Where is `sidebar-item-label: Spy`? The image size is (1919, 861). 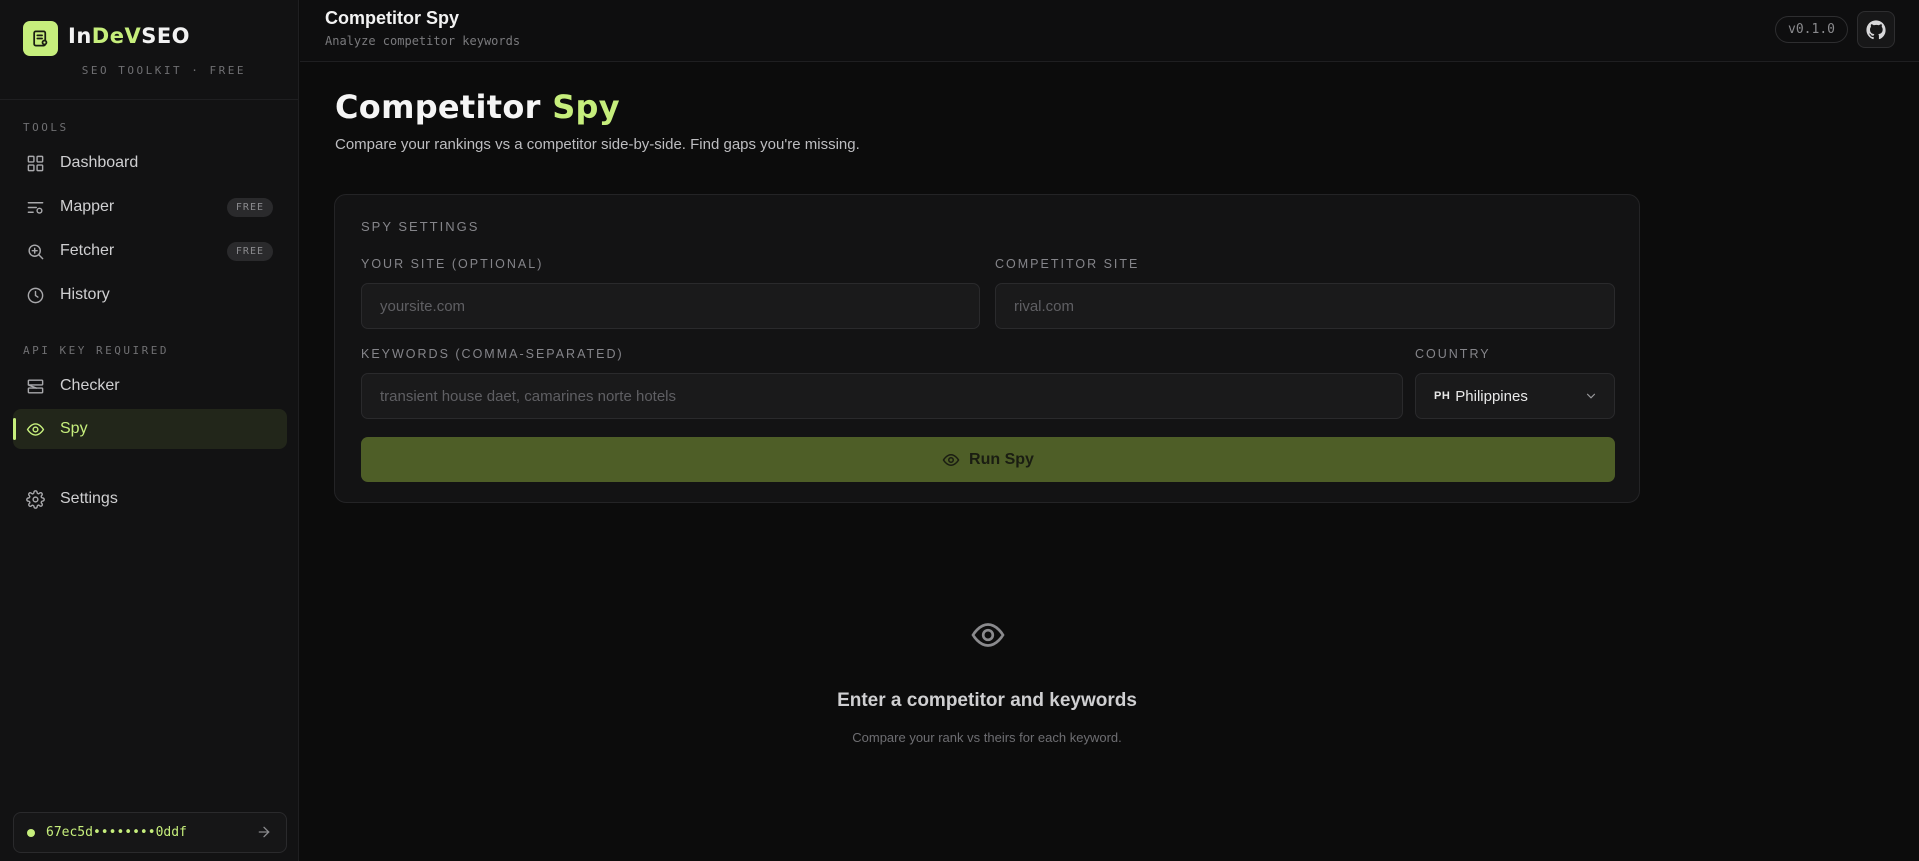 sidebar-item-label: Spy is located at coordinates (74, 428).